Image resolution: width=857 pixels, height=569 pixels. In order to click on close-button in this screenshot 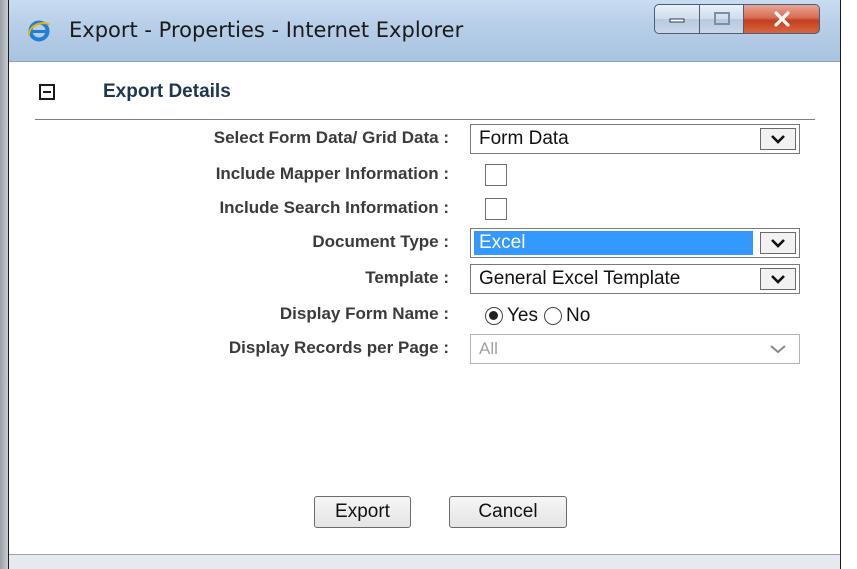, I will do `click(782, 19)`.